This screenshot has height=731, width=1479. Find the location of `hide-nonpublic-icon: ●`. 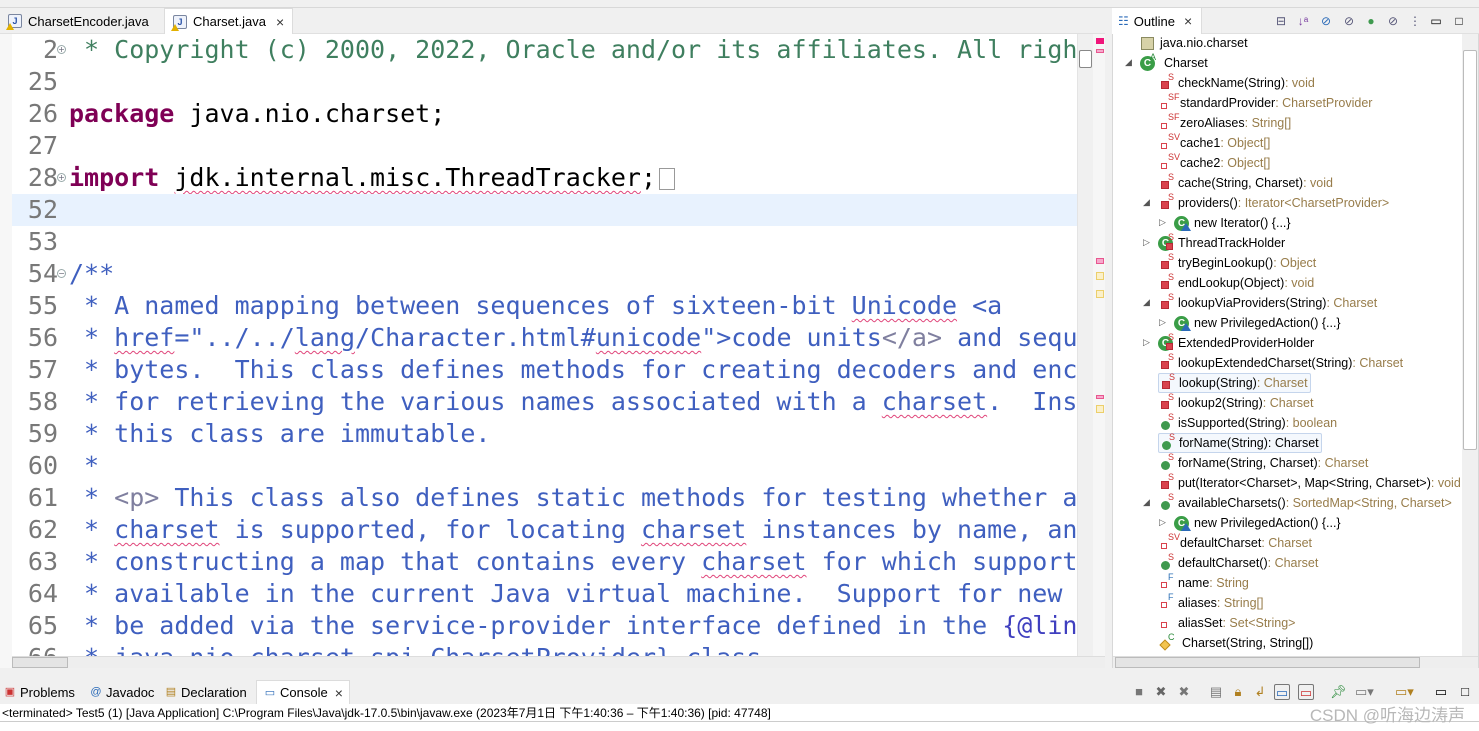

hide-nonpublic-icon: ● is located at coordinates (1371, 21).